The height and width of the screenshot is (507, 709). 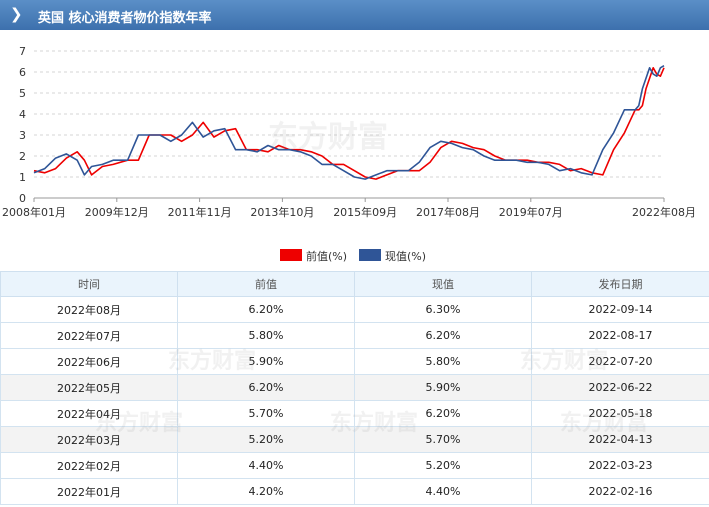 I want to click on y-tick-label: 7, so click(x=22, y=51).